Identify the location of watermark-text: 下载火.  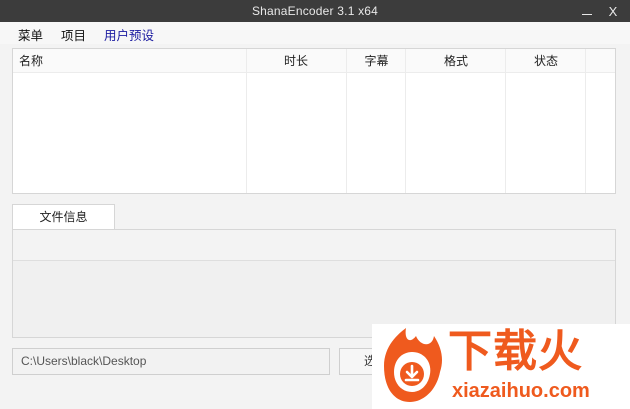
(515, 351).